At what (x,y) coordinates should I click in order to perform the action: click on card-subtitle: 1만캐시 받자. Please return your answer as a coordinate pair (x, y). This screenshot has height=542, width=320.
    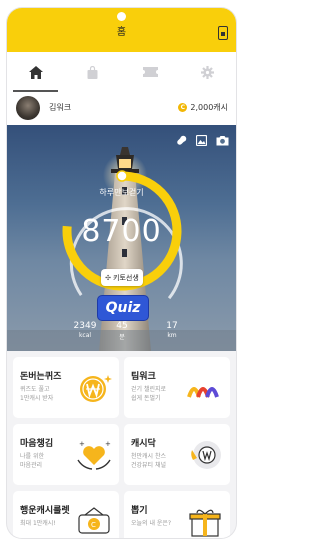
    Looking at the image, I should click on (37, 398).